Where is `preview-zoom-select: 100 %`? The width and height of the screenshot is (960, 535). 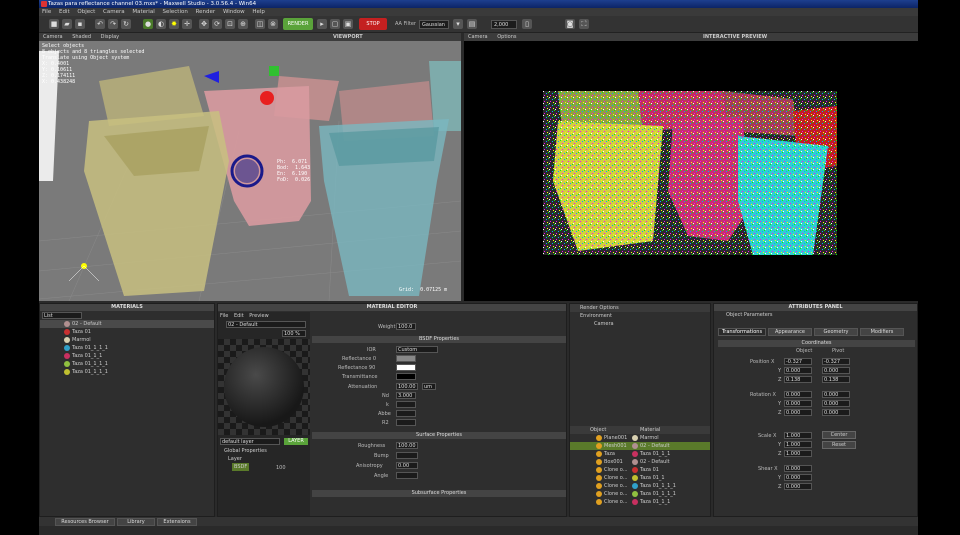
preview-zoom-select: 100 % is located at coordinates (294, 333).